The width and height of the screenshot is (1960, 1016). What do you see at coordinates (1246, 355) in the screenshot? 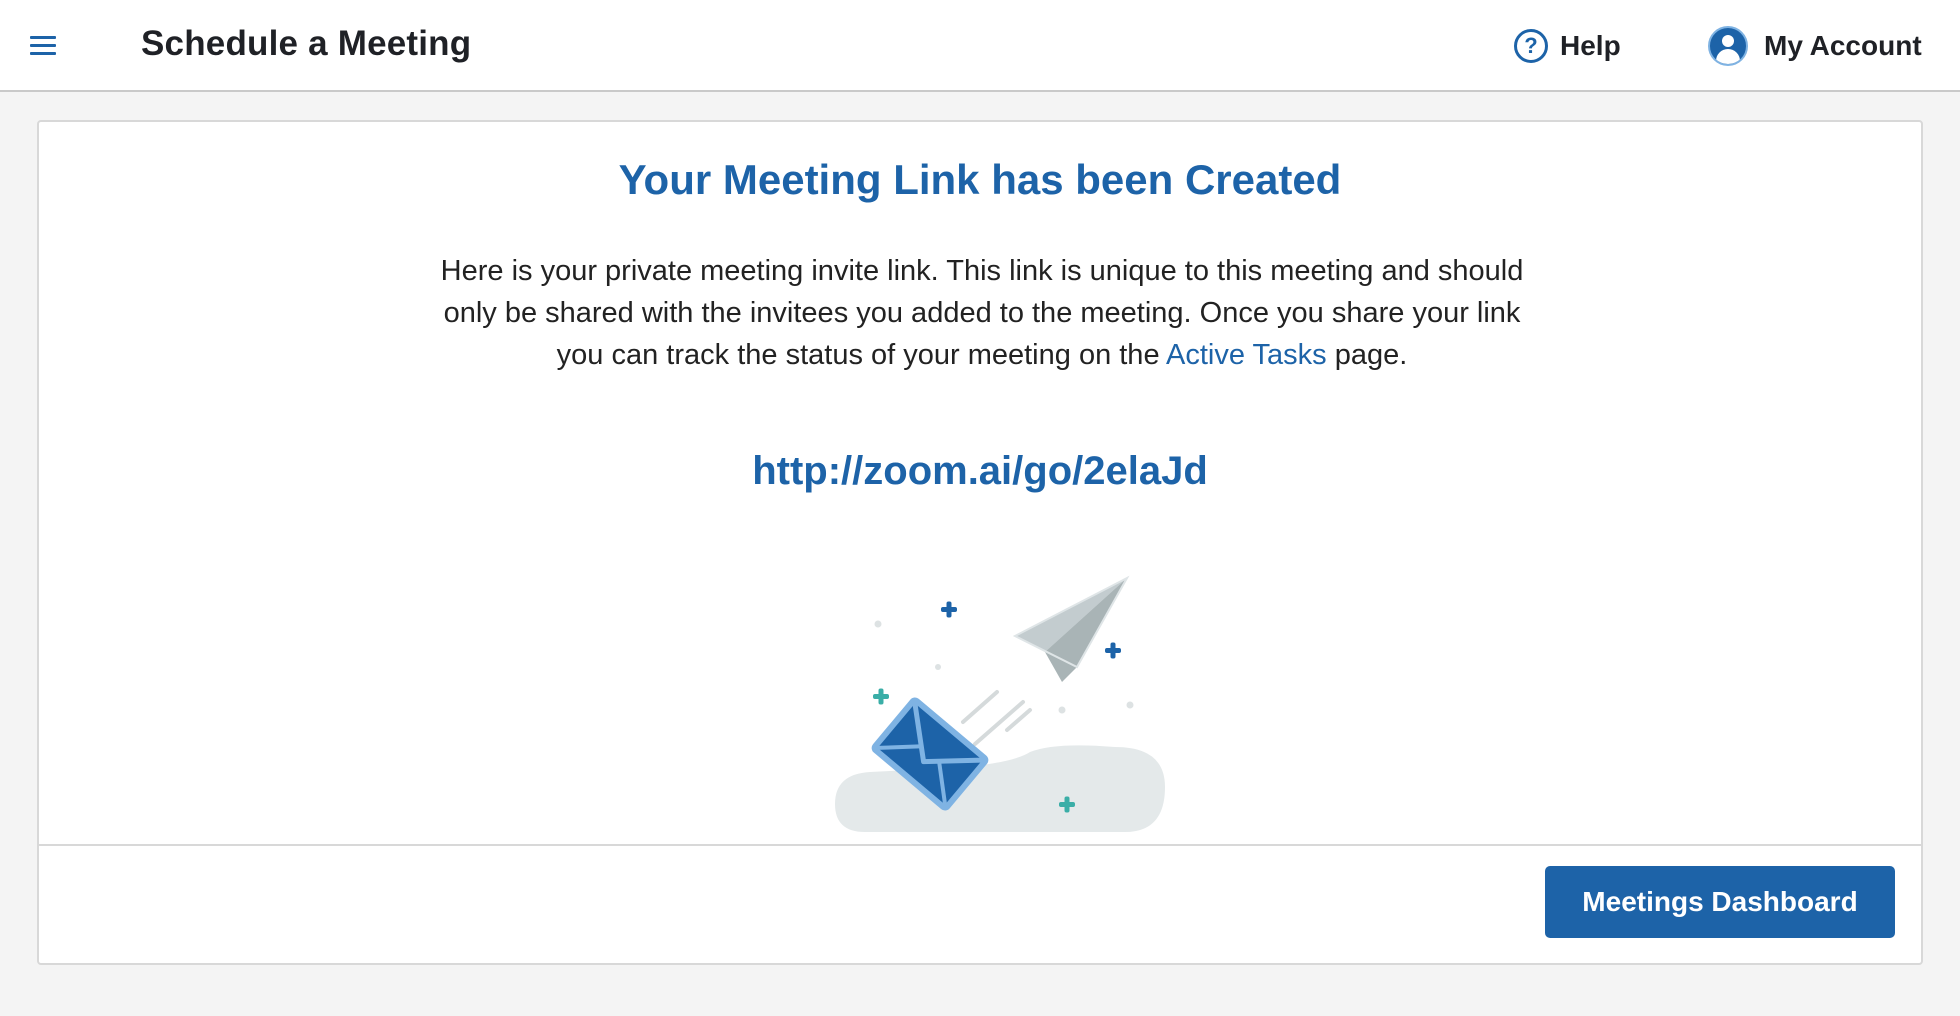
I see `active-tasks-link: Active Tasks` at bounding box center [1246, 355].